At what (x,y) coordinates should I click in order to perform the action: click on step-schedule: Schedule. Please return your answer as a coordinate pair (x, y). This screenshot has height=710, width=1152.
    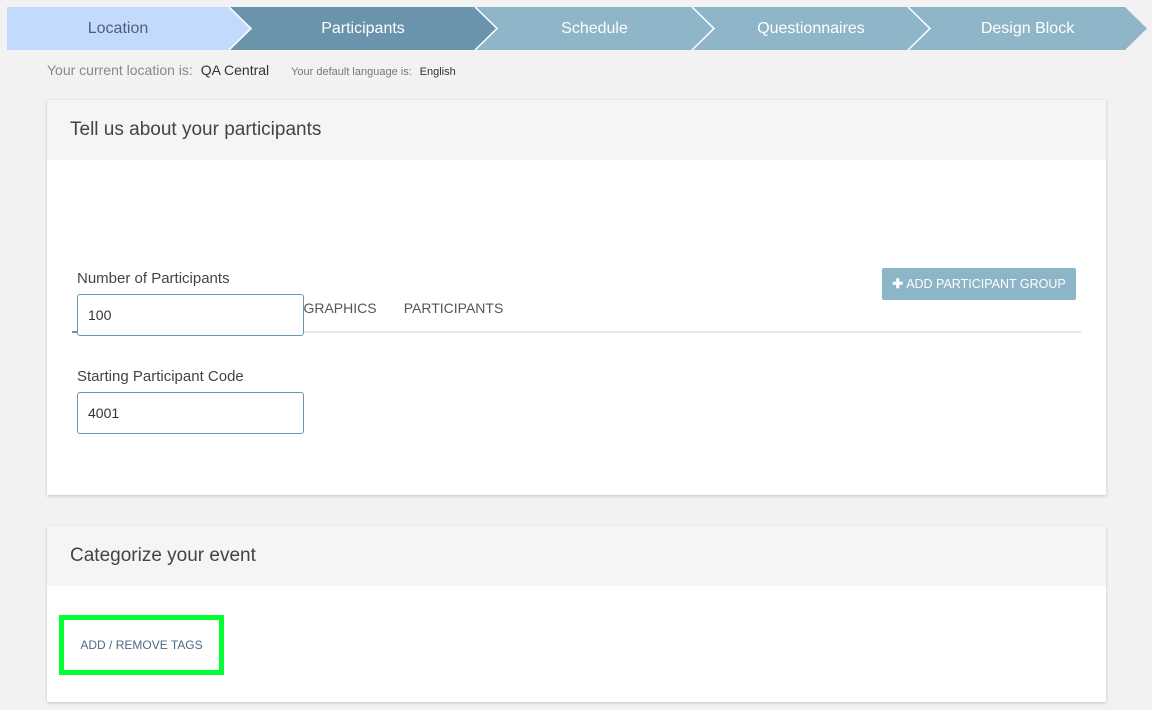
    Looking at the image, I should click on (594, 28).